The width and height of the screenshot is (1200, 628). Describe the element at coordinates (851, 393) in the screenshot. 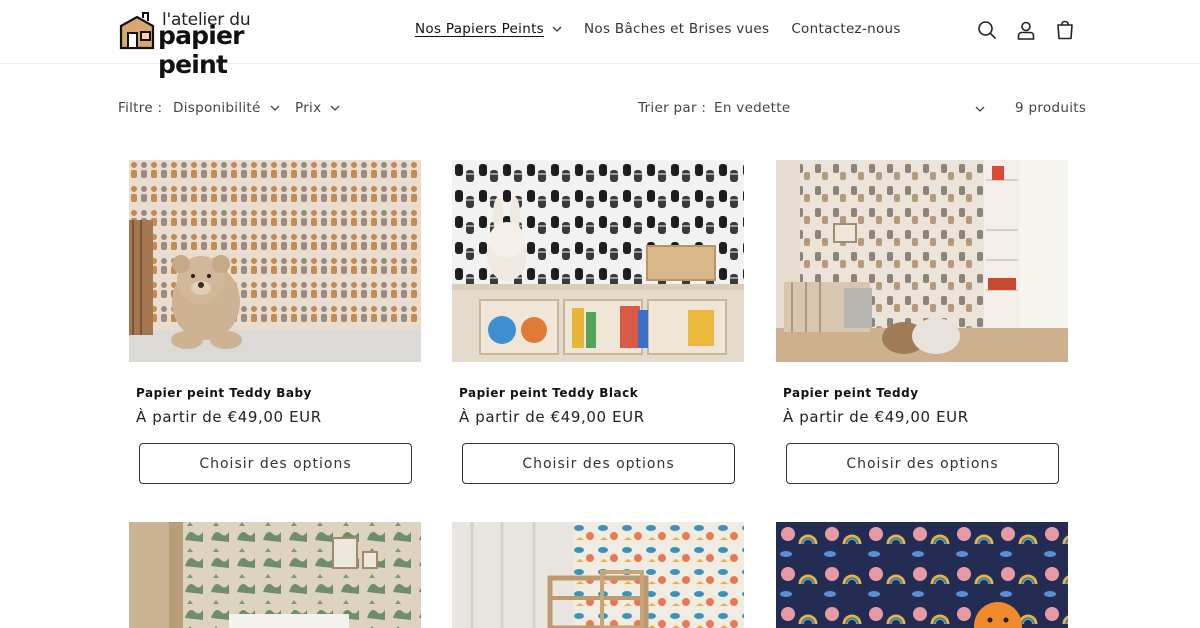

I see `product-title: Papier peint Teddy` at that location.